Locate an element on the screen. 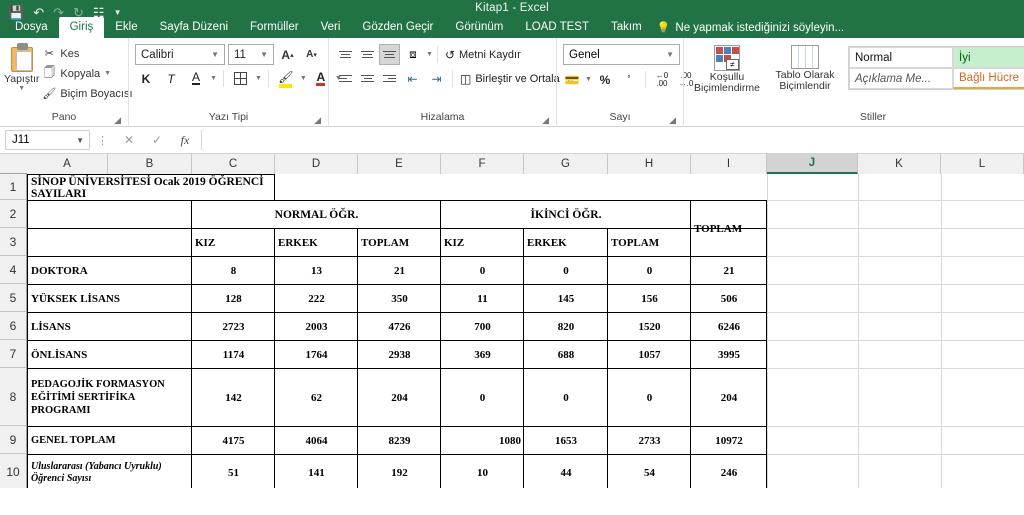 This screenshot has height=515, width=1024. cell-c5: 128 is located at coordinates (233, 298).